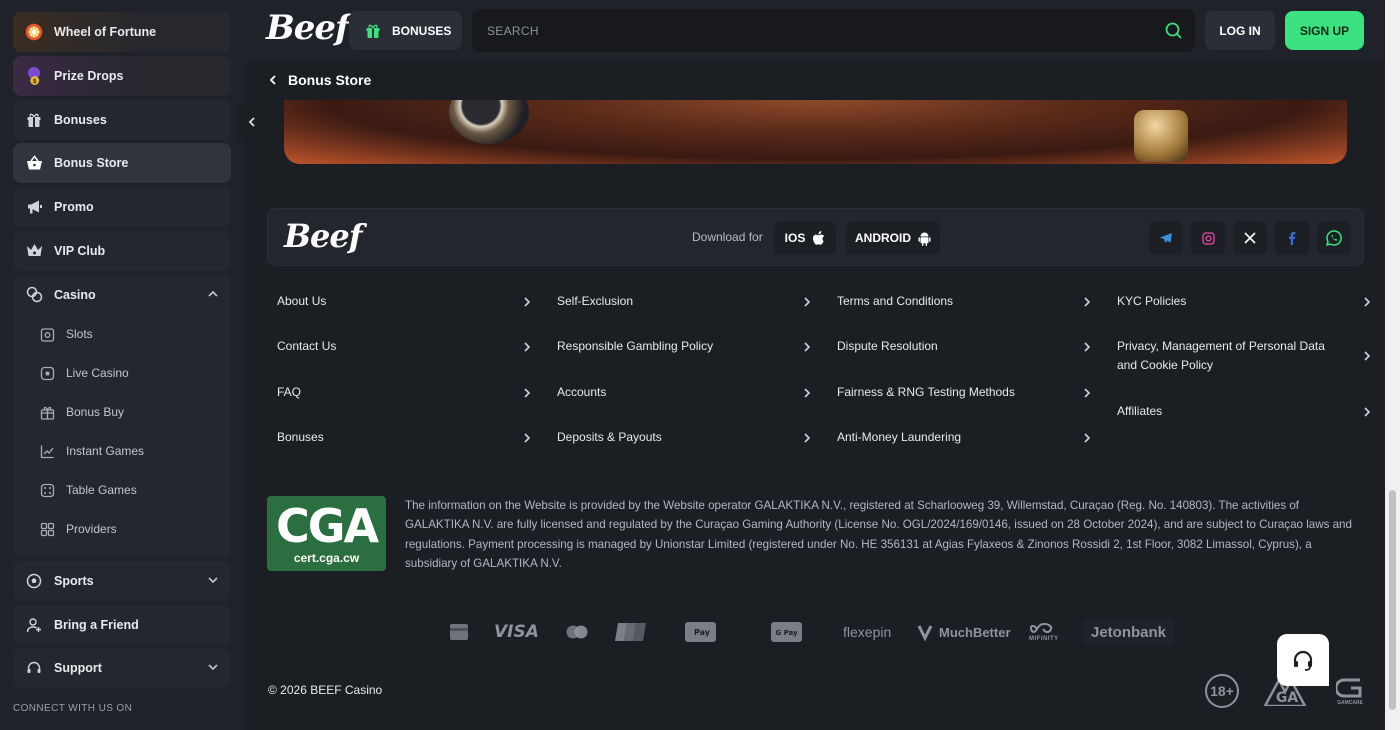 Image resolution: width=1400 pixels, height=730 pixels. I want to click on search-input: SEARCH, so click(833, 30).